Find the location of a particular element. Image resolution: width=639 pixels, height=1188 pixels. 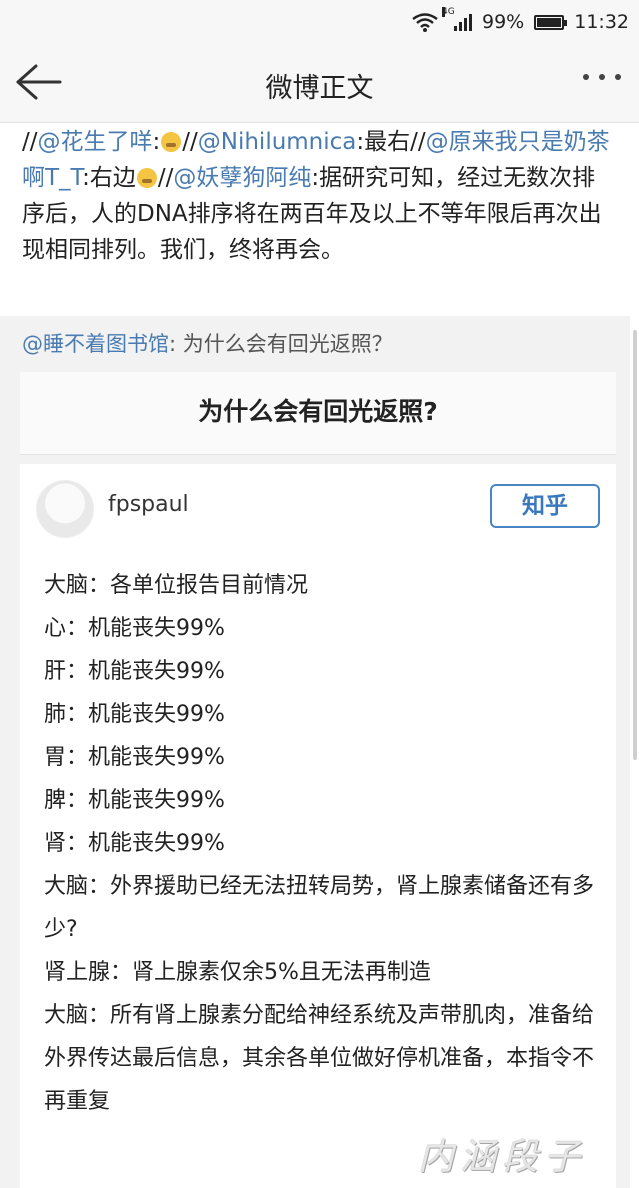

battery-icon is located at coordinates (551, 22).